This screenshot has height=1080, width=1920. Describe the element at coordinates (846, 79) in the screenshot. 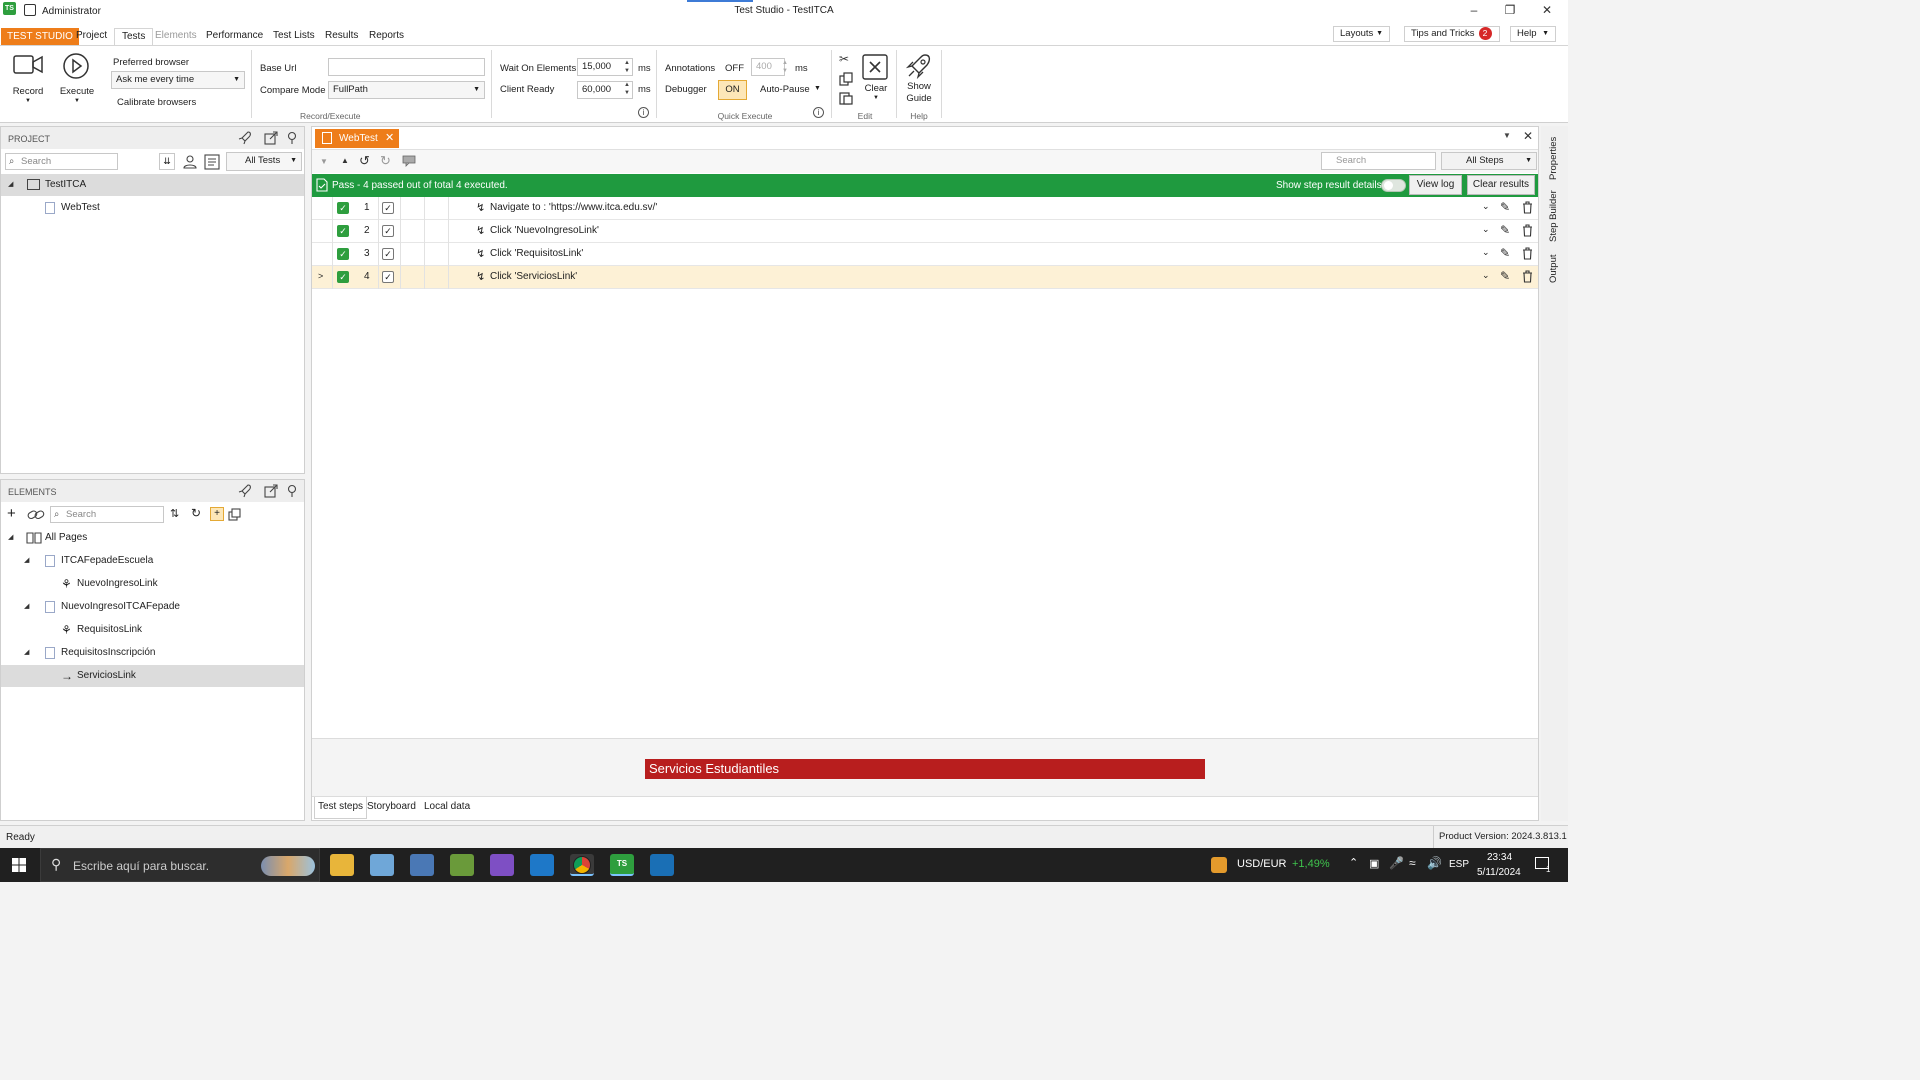

I see `copy-icon` at that location.